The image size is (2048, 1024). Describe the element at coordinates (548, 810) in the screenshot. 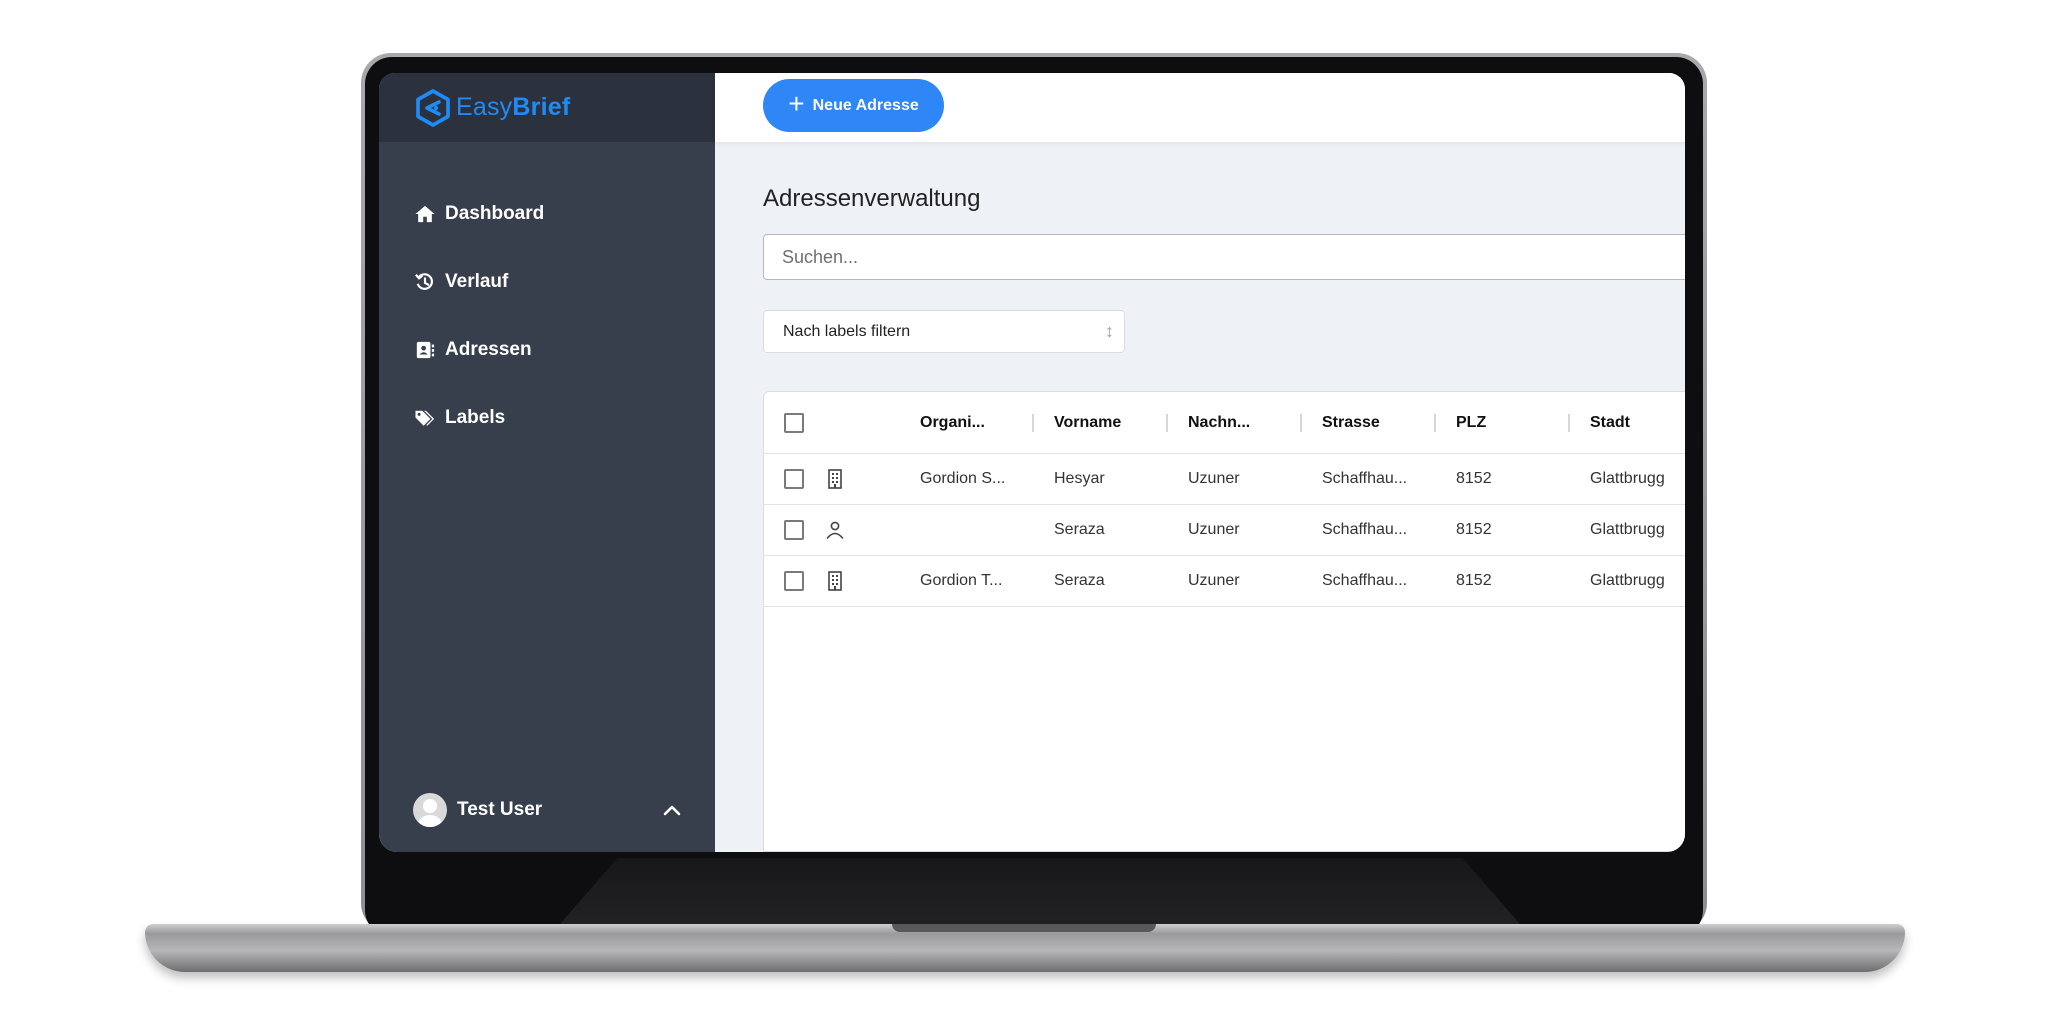

I see `user-menu: Test User` at that location.